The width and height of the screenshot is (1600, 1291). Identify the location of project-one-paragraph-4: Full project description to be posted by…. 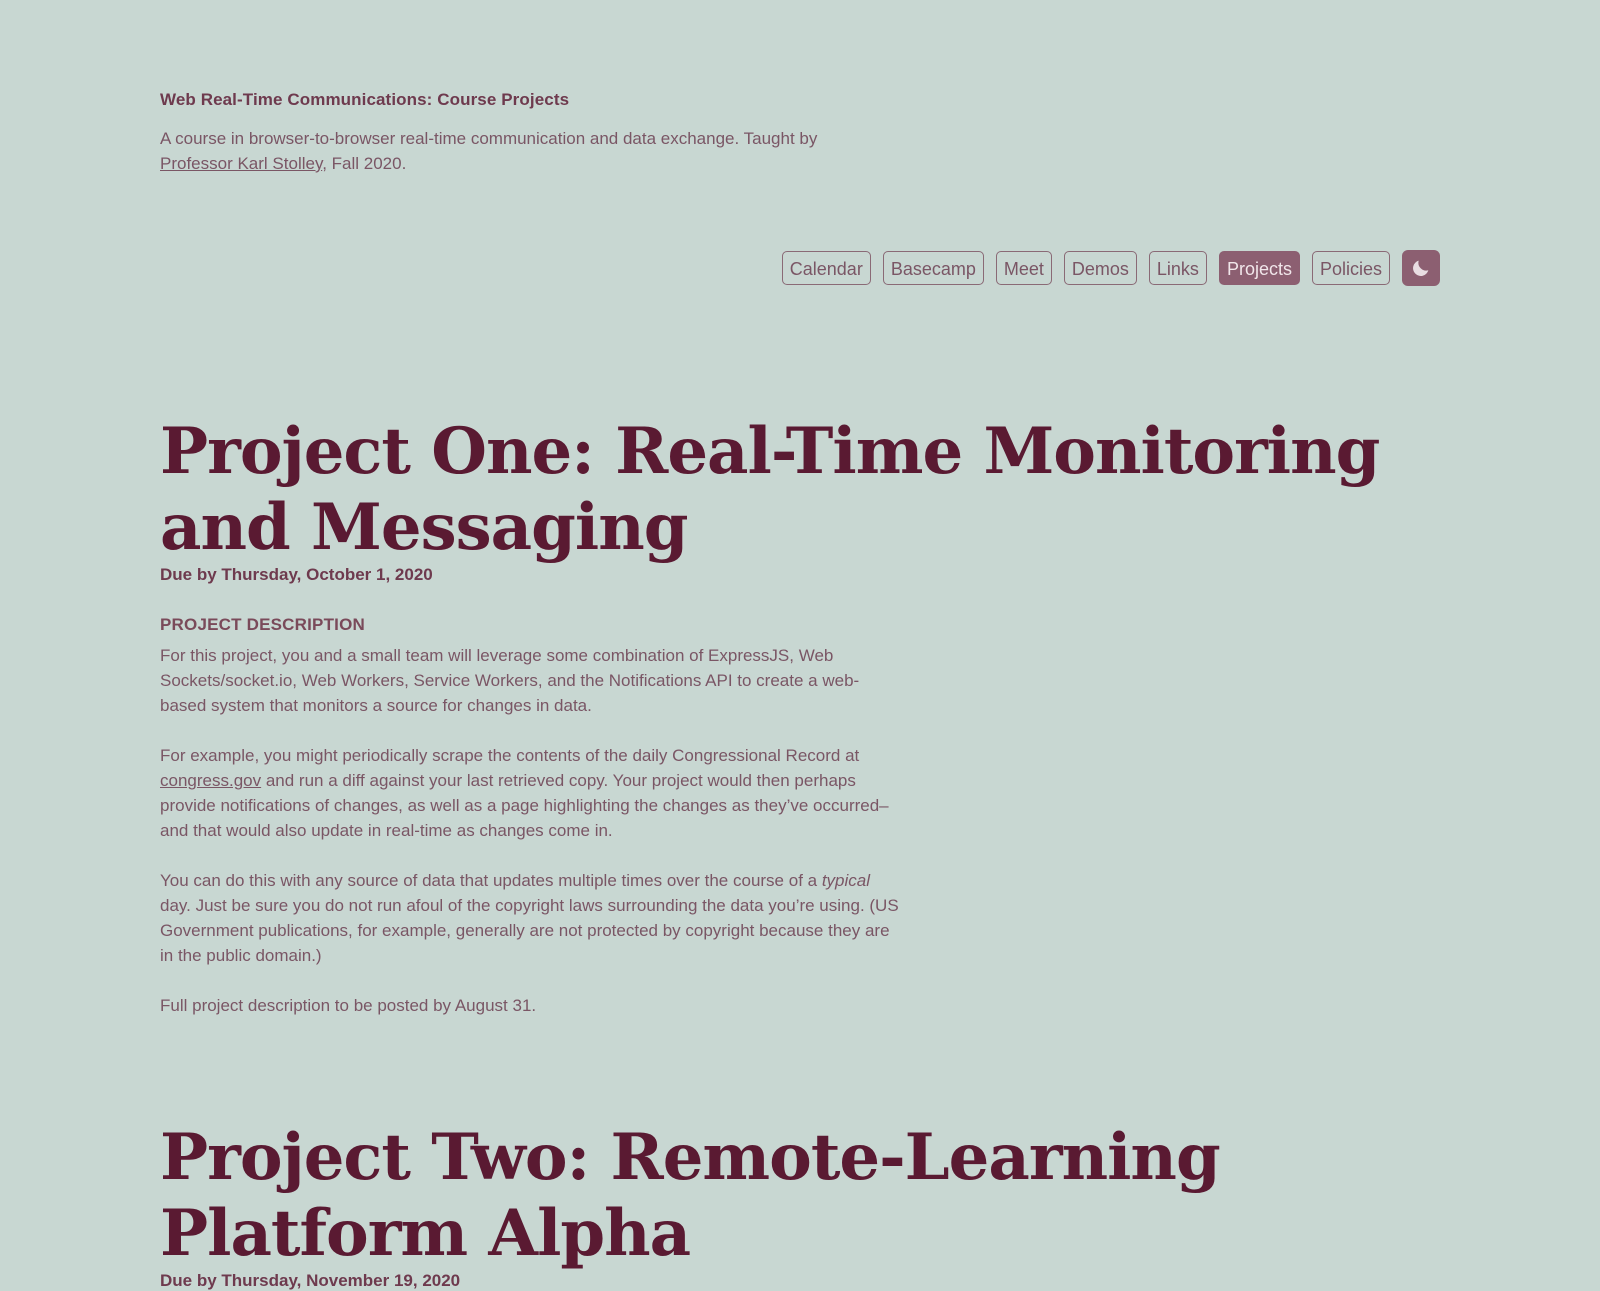
(348, 1005).